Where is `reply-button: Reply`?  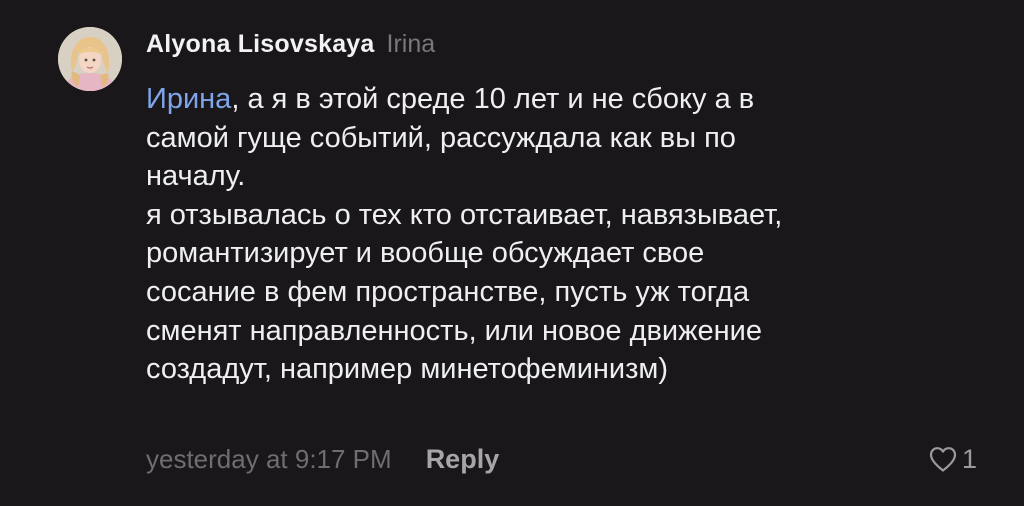 reply-button: Reply is located at coordinates (463, 459).